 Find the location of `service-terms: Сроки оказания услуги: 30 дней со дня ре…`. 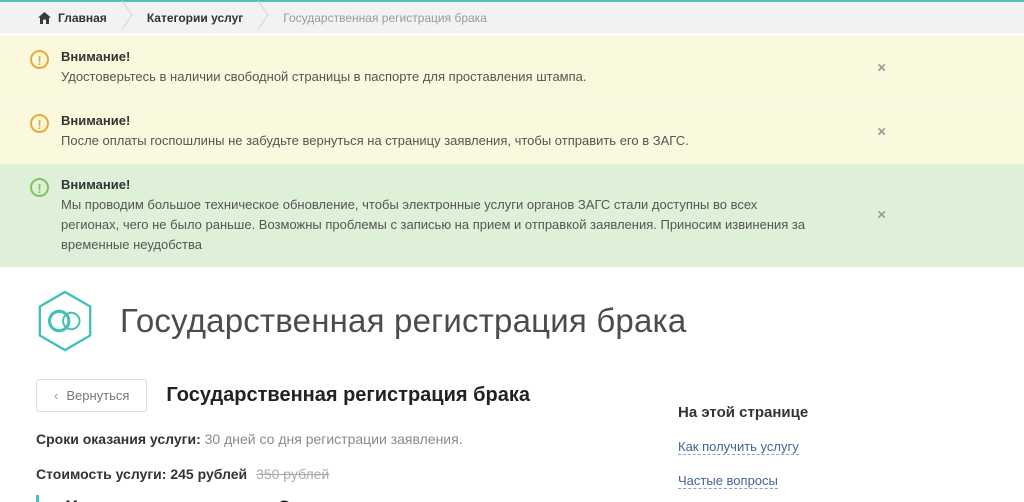

service-terms: Сроки оказания услуги: 30 дней со дня ре… is located at coordinates (348, 439).